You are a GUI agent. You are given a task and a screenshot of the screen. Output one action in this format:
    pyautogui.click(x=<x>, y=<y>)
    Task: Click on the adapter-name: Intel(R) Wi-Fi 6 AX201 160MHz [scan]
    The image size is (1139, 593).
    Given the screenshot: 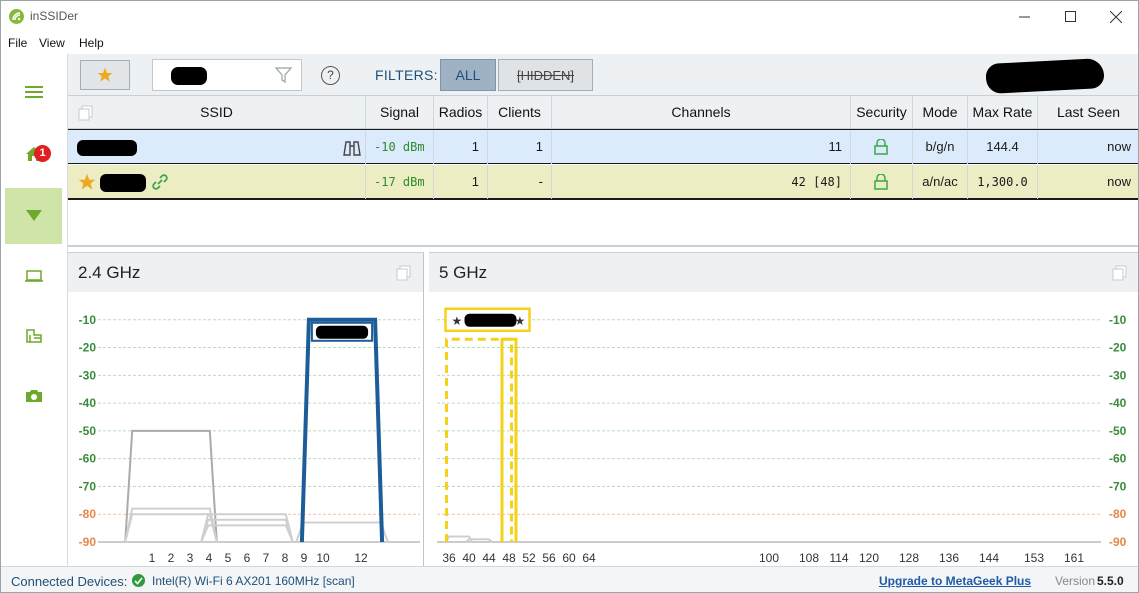 What is the action you would take?
    pyautogui.click(x=253, y=581)
    